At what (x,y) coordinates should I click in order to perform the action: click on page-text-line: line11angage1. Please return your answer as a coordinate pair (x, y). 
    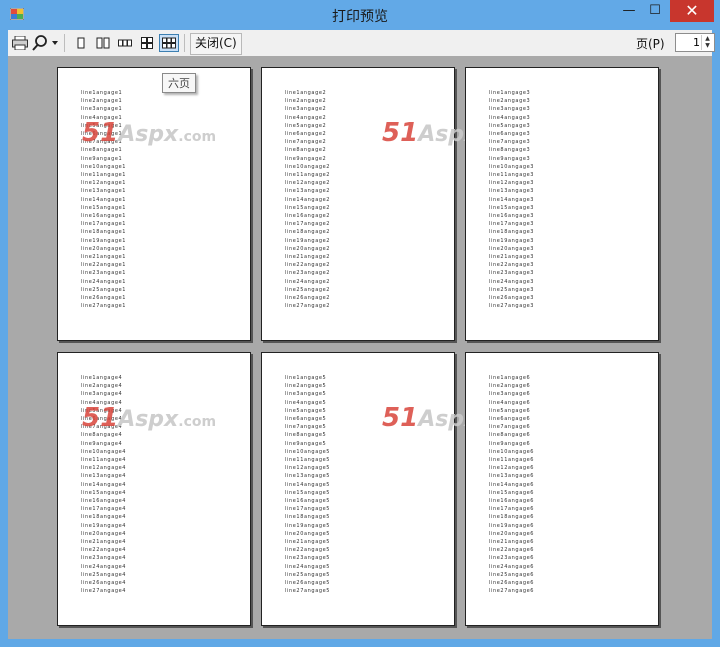
    Looking at the image, I should click on (104, 175).